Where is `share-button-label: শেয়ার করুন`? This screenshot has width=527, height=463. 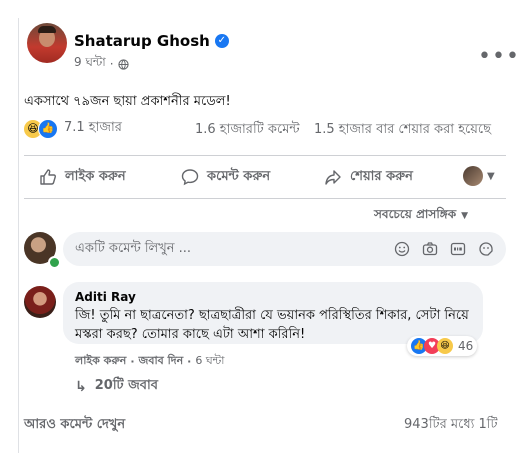
share-button-label: শেয়ার করুন is located at coordinates (381, 176).